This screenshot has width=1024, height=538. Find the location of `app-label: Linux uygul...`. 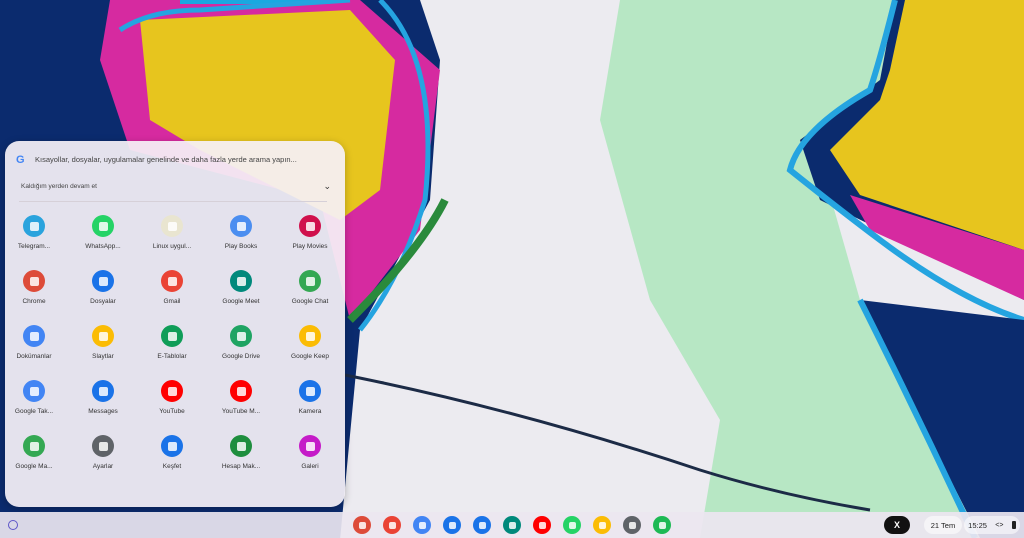

app-label: Linux uygul... is located at coordinates (172, 246).